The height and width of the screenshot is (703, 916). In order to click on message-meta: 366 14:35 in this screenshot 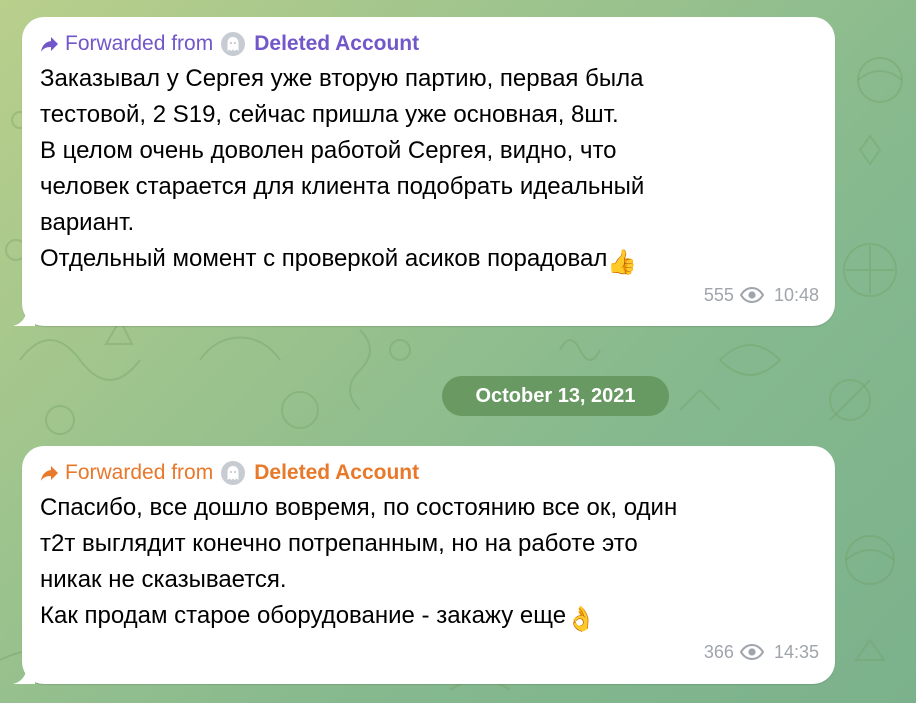, I will do `click(429, 652)`.